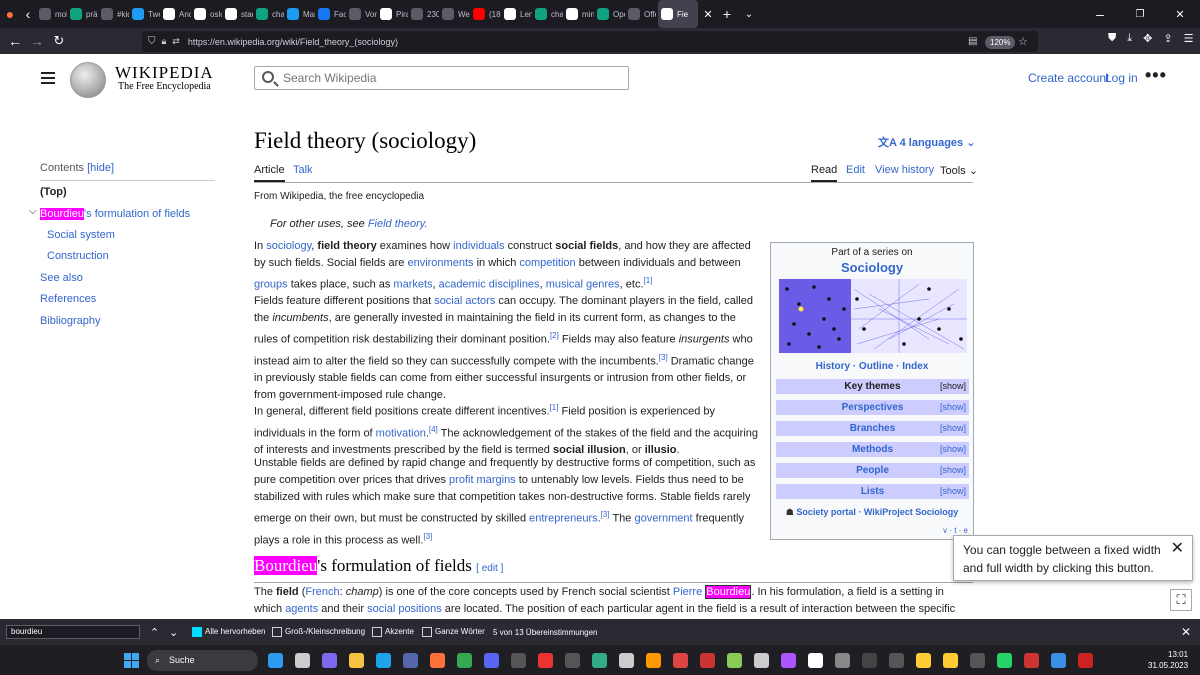 The image size is (1200, 675). Describe the element at coordinates (877, 512) in the screenshot. I see `infobox-portal-text: Society portal · WikiProject Sociology` at that location.